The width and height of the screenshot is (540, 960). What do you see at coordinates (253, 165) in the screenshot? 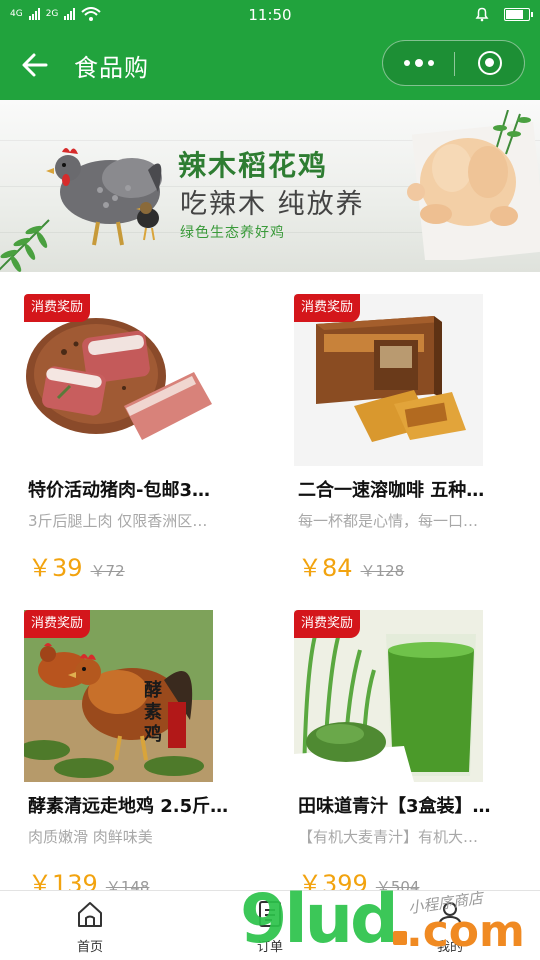
I see `banner-title: 辣木稻花鸡` at bounding box center [253, 165].